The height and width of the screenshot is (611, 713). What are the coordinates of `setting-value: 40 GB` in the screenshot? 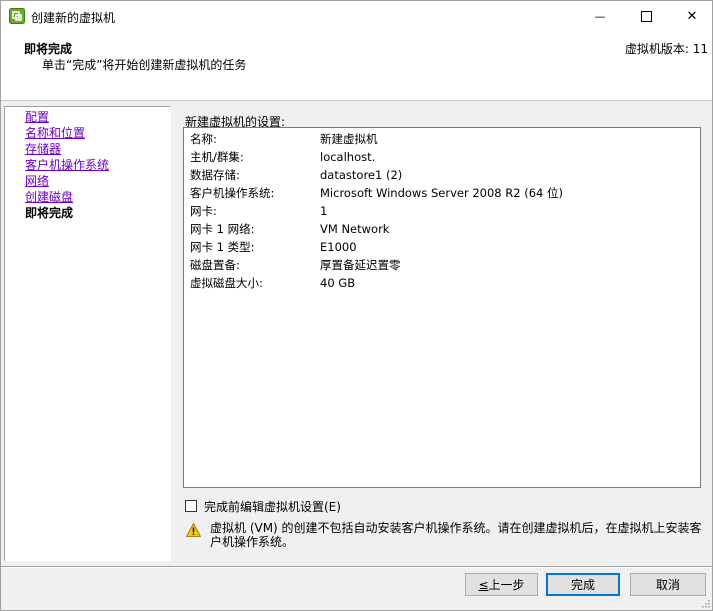 It's located at (338, 283).